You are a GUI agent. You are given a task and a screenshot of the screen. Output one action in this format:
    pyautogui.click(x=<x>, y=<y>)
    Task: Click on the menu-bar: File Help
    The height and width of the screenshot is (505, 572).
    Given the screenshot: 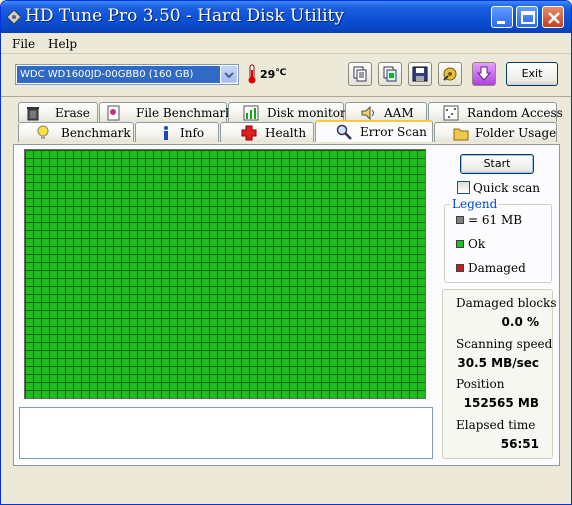 What is the action you would take?
    pyautogui.click(x=286, y=44)
    